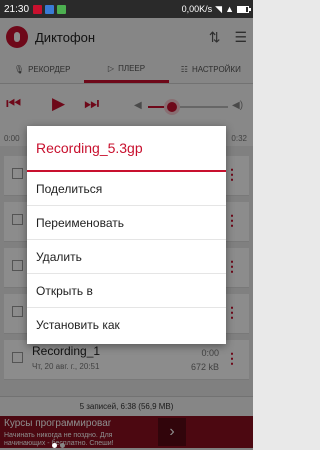  I want to click on wifi-icon: ◥, so click(219, 8).